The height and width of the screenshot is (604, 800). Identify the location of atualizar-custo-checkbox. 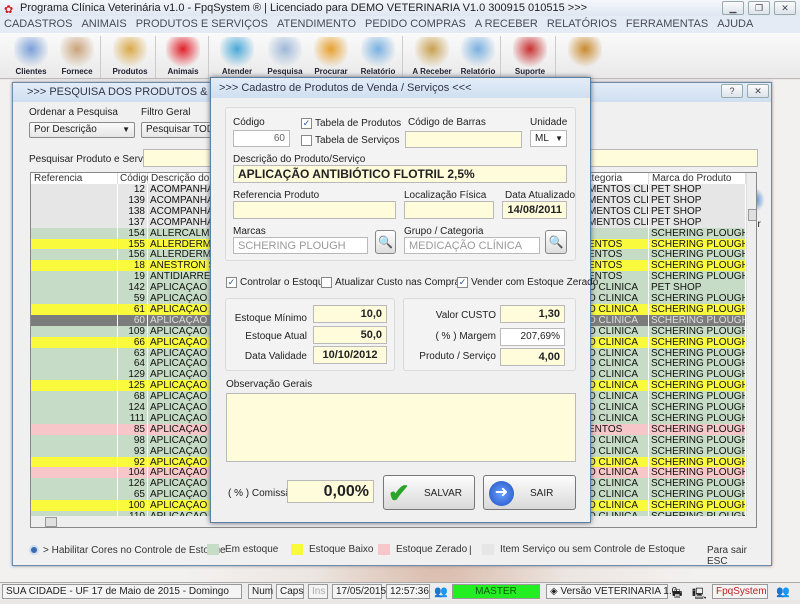
(326, 282).